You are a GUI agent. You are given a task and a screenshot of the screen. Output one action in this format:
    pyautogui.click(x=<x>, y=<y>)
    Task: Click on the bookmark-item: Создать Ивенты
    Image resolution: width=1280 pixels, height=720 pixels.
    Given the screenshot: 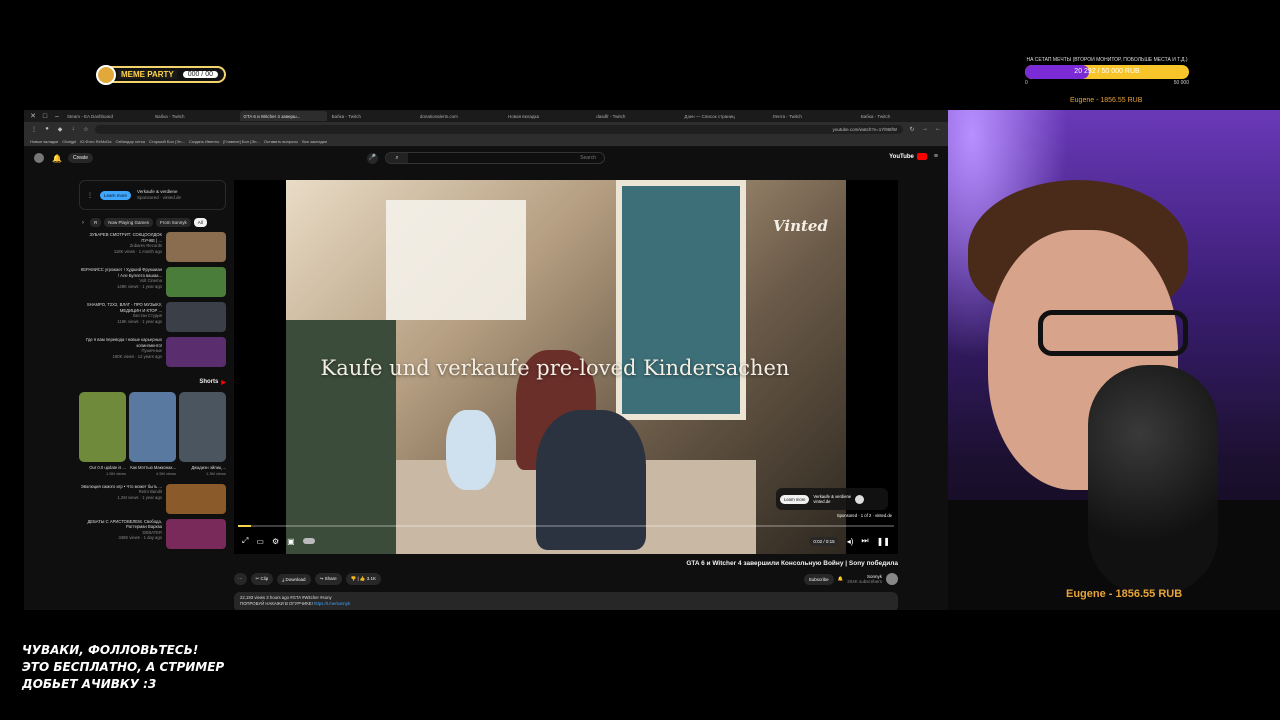 What is the action you would take?
    pyautogui.click(x=204, y=141)
    